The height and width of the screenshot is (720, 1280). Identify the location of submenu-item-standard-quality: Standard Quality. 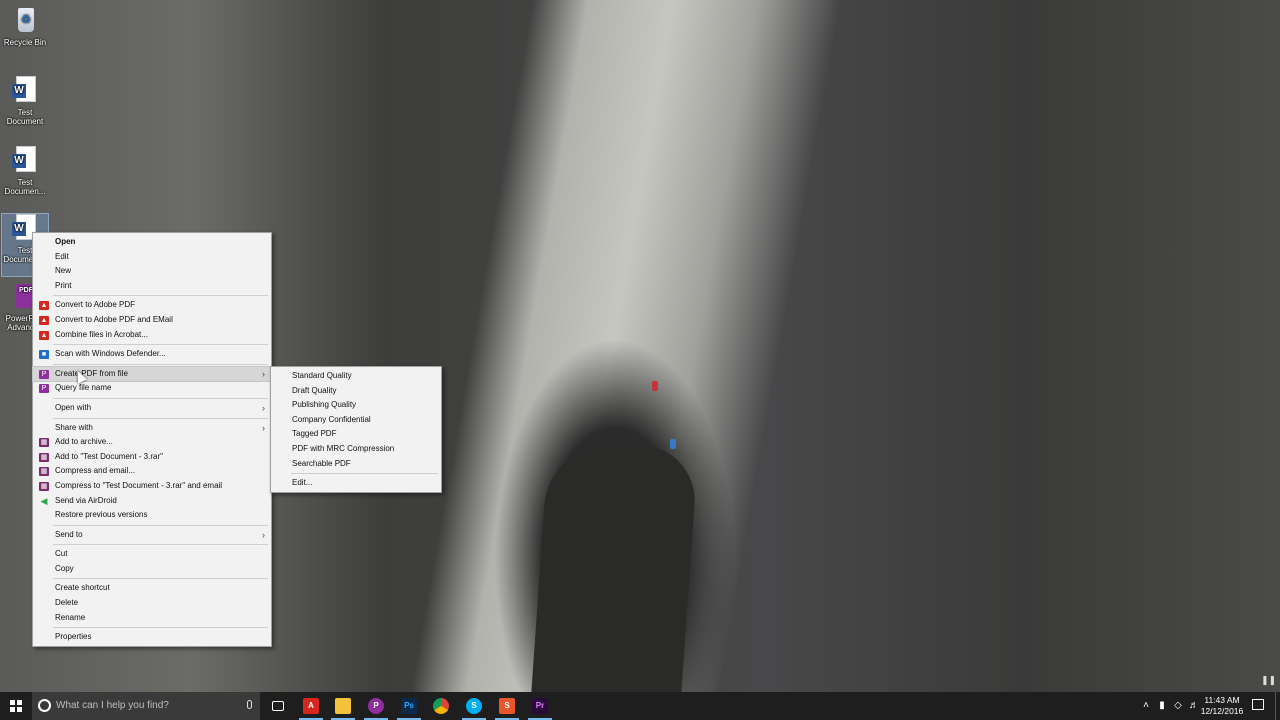
(356, 376).